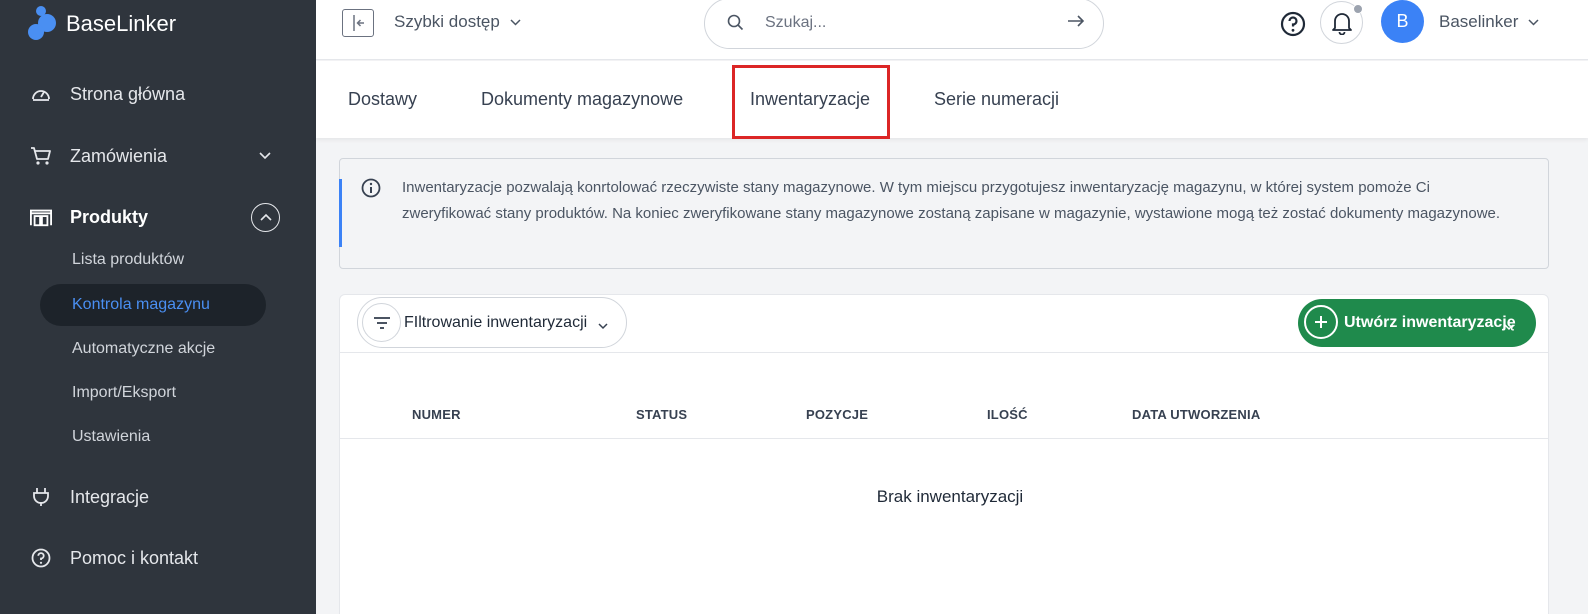 Image resolution: width=1588 pixels, height=614 pixels. What do you see at coordinates (1076, 23) in the screenshot?
I see `arrow-right-icon` at bounding box center [1076, 23].